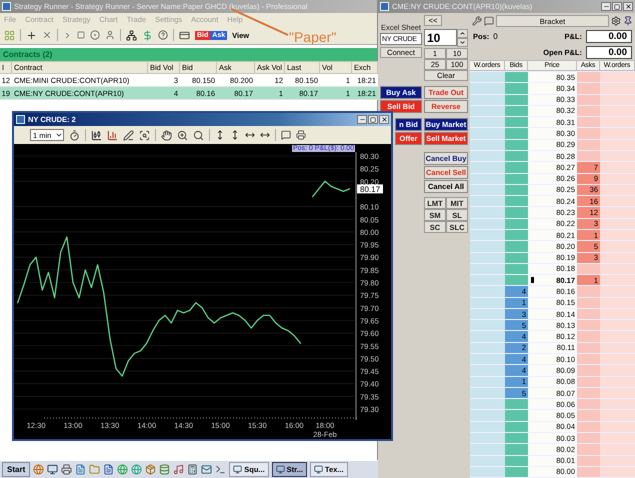 The image size is (635, 478). Describe the element at coordinates (250, 135) in the screenshot. I see `horizontal-arrows-icon` at that location.